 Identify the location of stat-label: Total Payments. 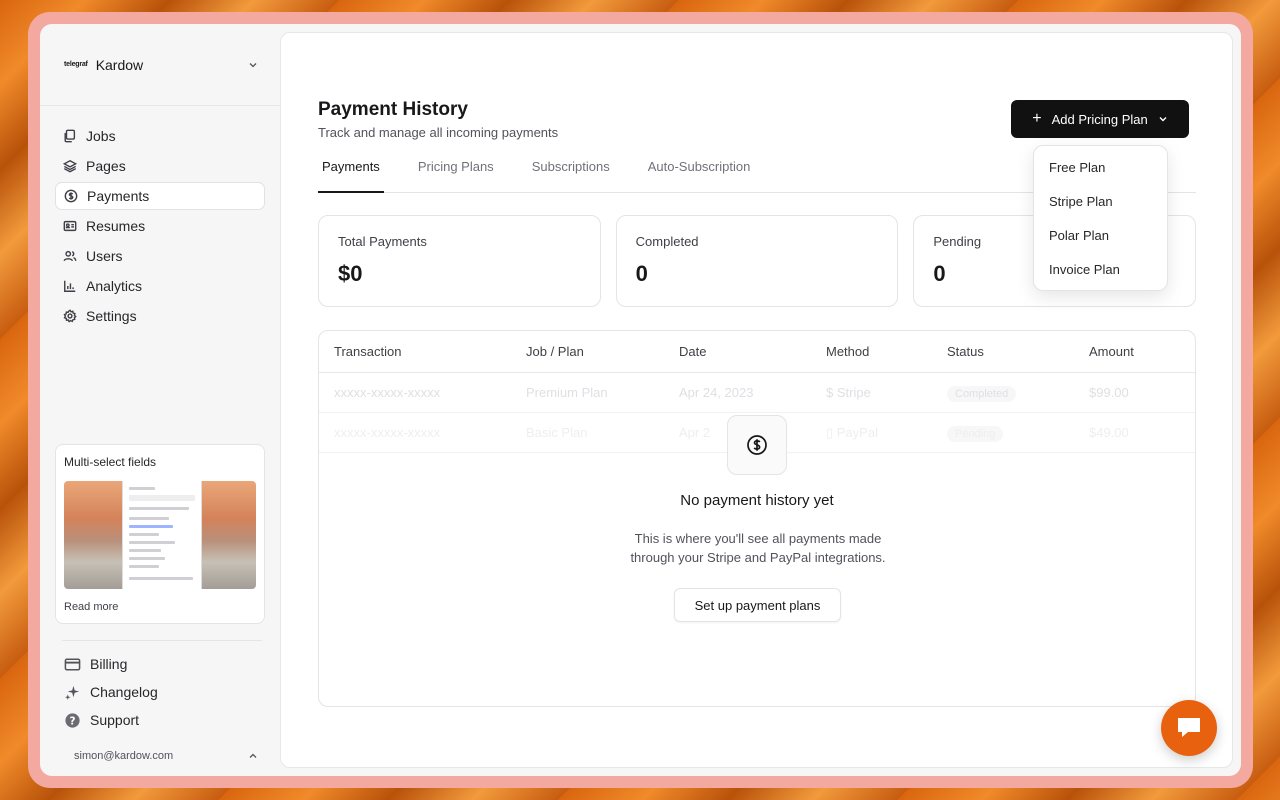
(382, 241).